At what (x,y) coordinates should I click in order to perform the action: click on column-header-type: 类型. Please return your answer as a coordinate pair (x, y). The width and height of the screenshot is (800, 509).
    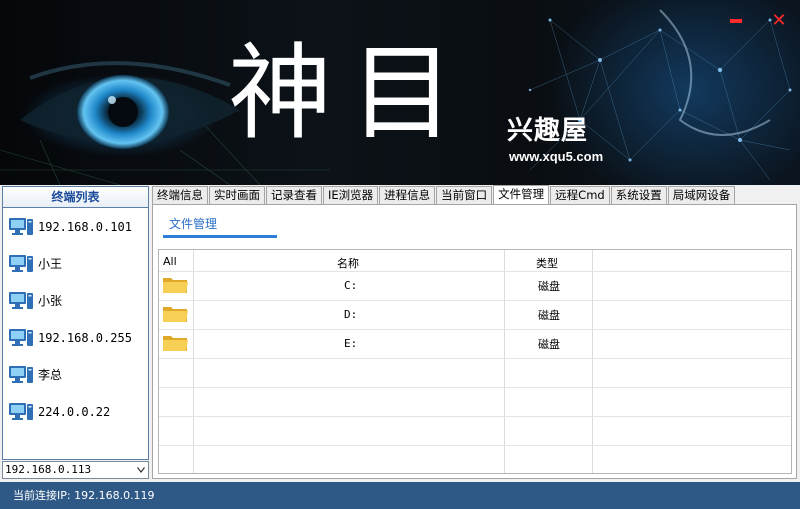
    Looking at the image, I should click on (547, 263).